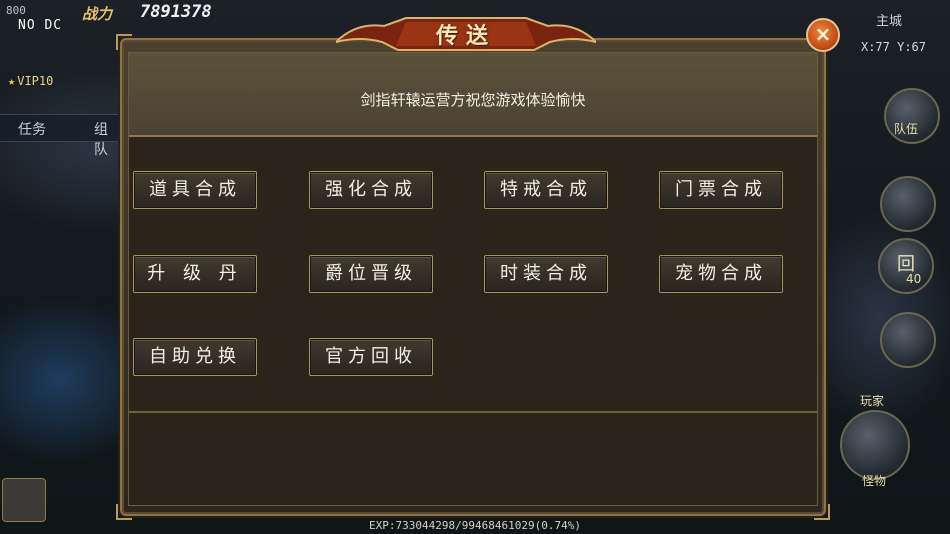  Describe the element at coordinates (97, 14) in the screenshot. I see `power-label: 战力` at that location.